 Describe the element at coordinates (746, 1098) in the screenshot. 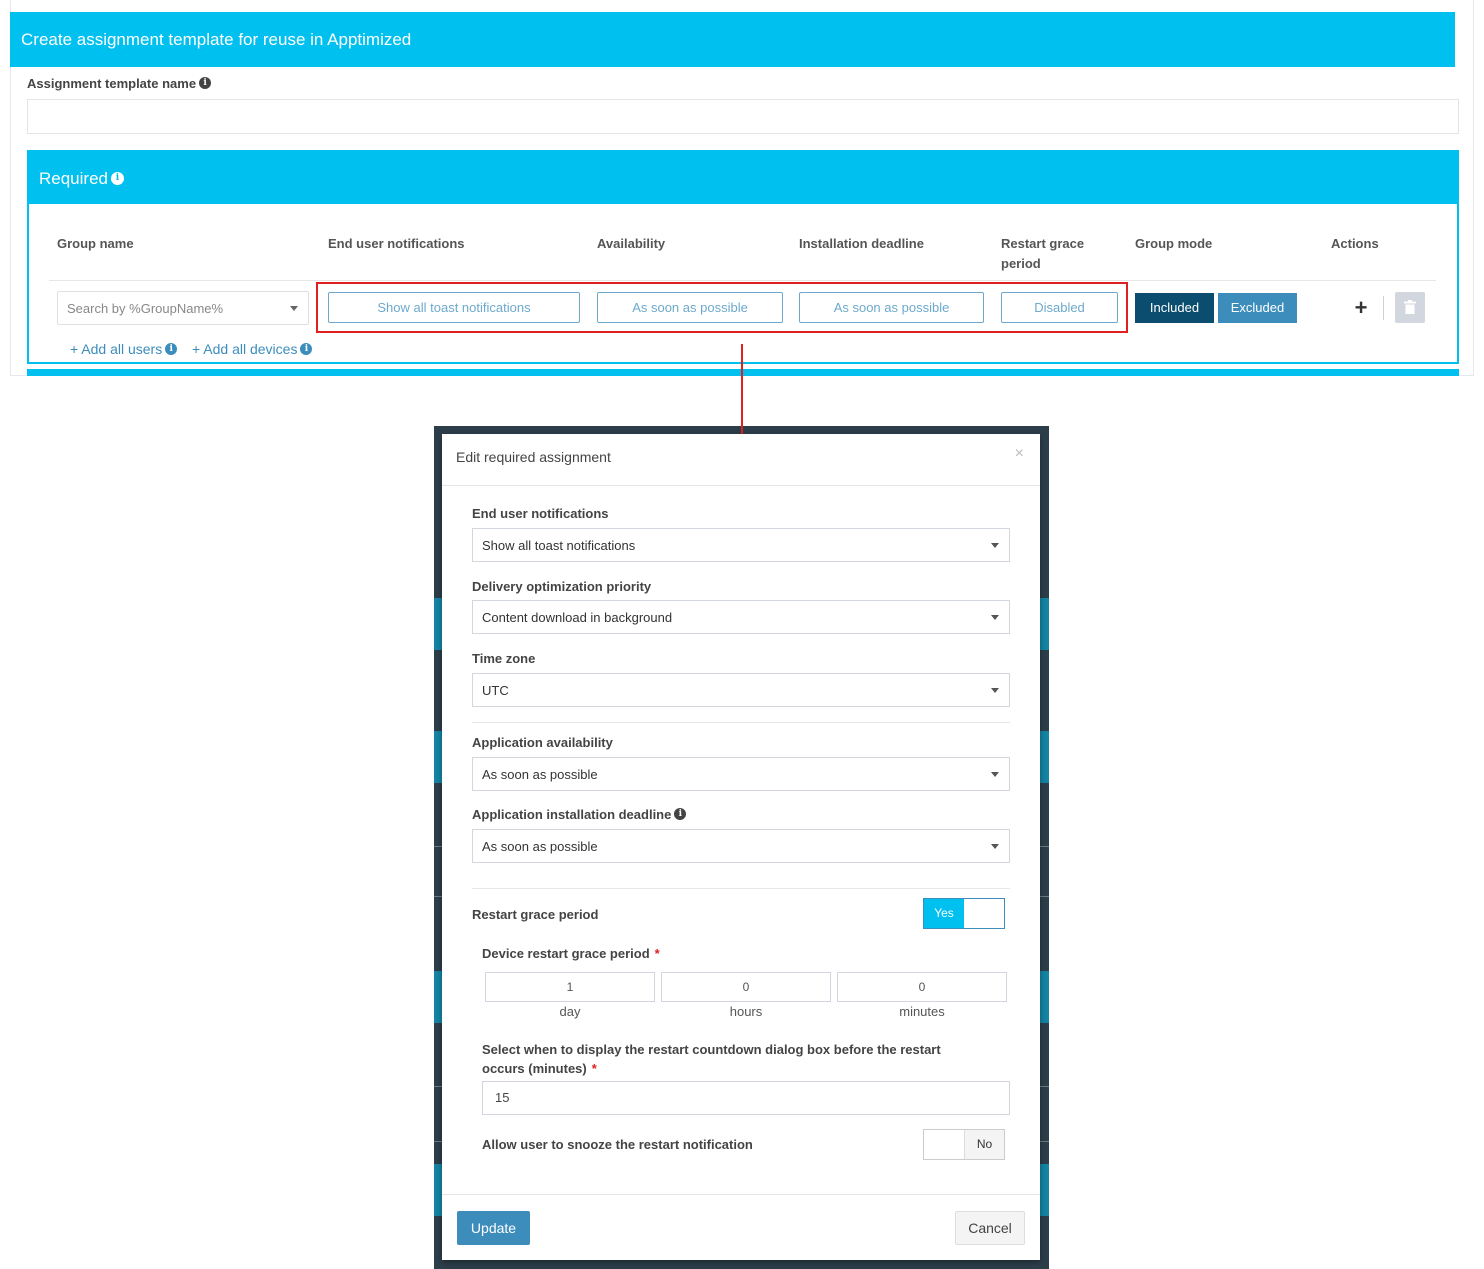

I see `countdown-minutes-input: 15` at that location.